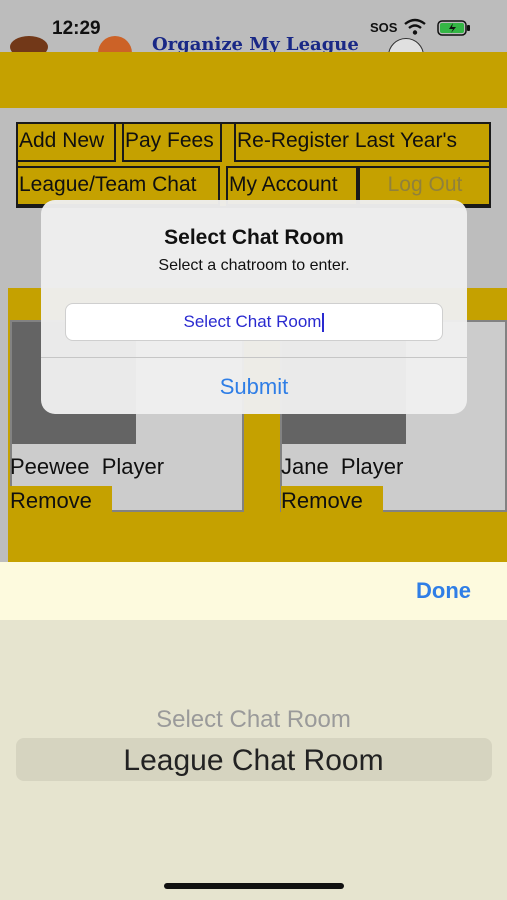 The image size is (507, 900). What do you see at coordinates (253, 761) in the screenshot?
I see `picker-selected-option: League Chat Room` at bounding box center [253, 761].